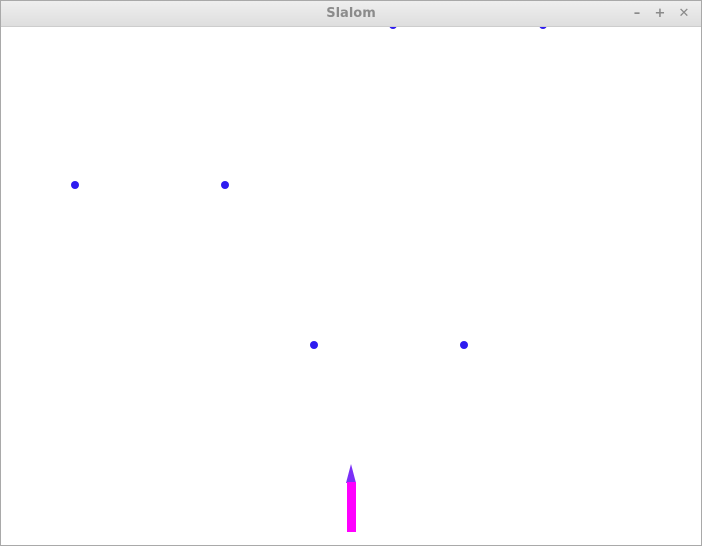  Describe the element at coordinates (637, 14) in the screenshot. I see `minimize-button: –` at that location.